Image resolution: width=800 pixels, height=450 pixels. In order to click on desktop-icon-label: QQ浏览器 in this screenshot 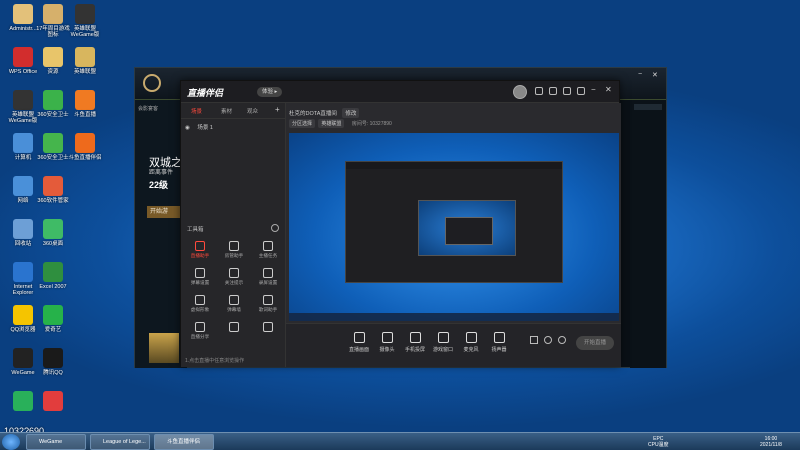, I will do `click(23, 330)`.